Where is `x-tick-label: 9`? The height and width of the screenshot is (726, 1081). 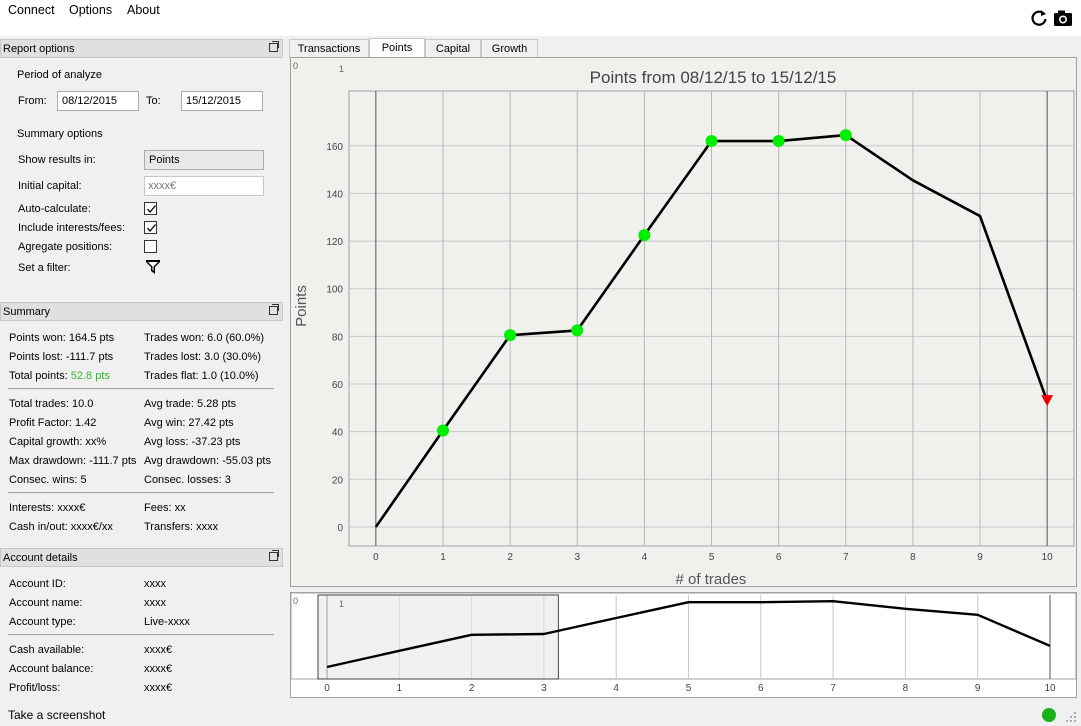
x-tick-label: 9 is located at coordinates (980, 557).